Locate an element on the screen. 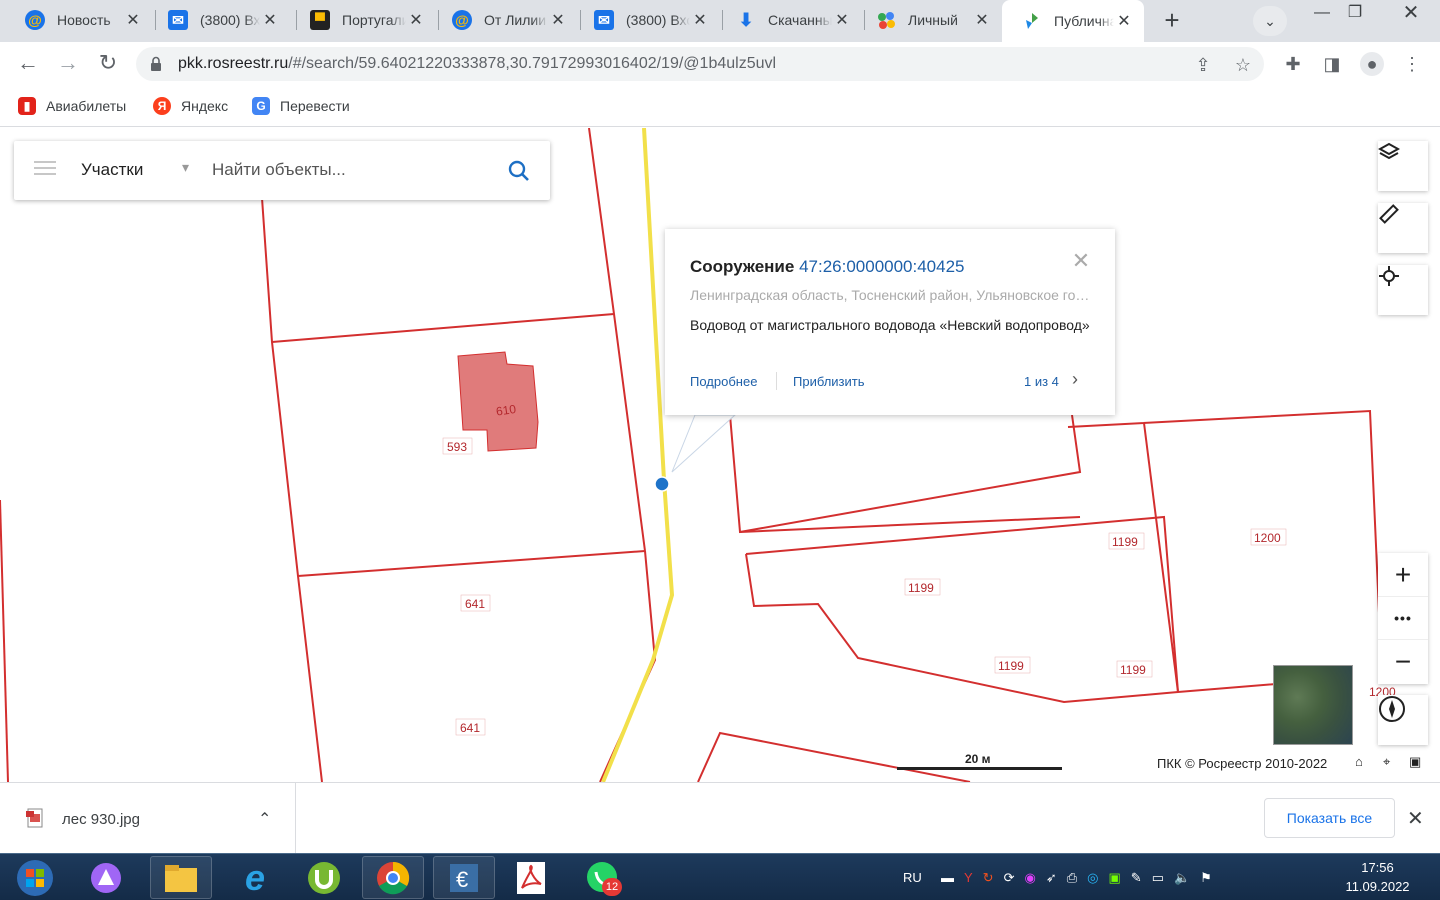 The width and height of the screenshot is (1440, 900). shield-tray-icon: ◎ is located at coordinates (1092, 878).